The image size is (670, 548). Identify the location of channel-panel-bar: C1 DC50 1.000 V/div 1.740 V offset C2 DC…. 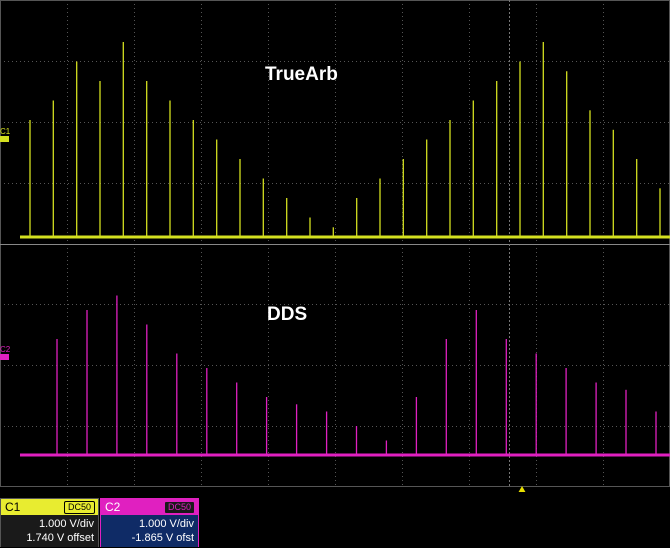
(335, 520).